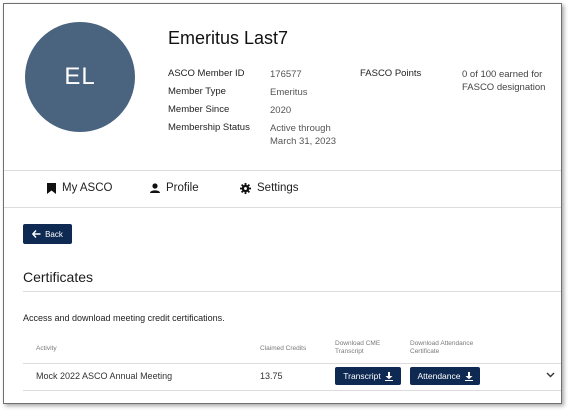 The image size is (572, 412). I want to click on back-button-label: Back, so click(54, 234).